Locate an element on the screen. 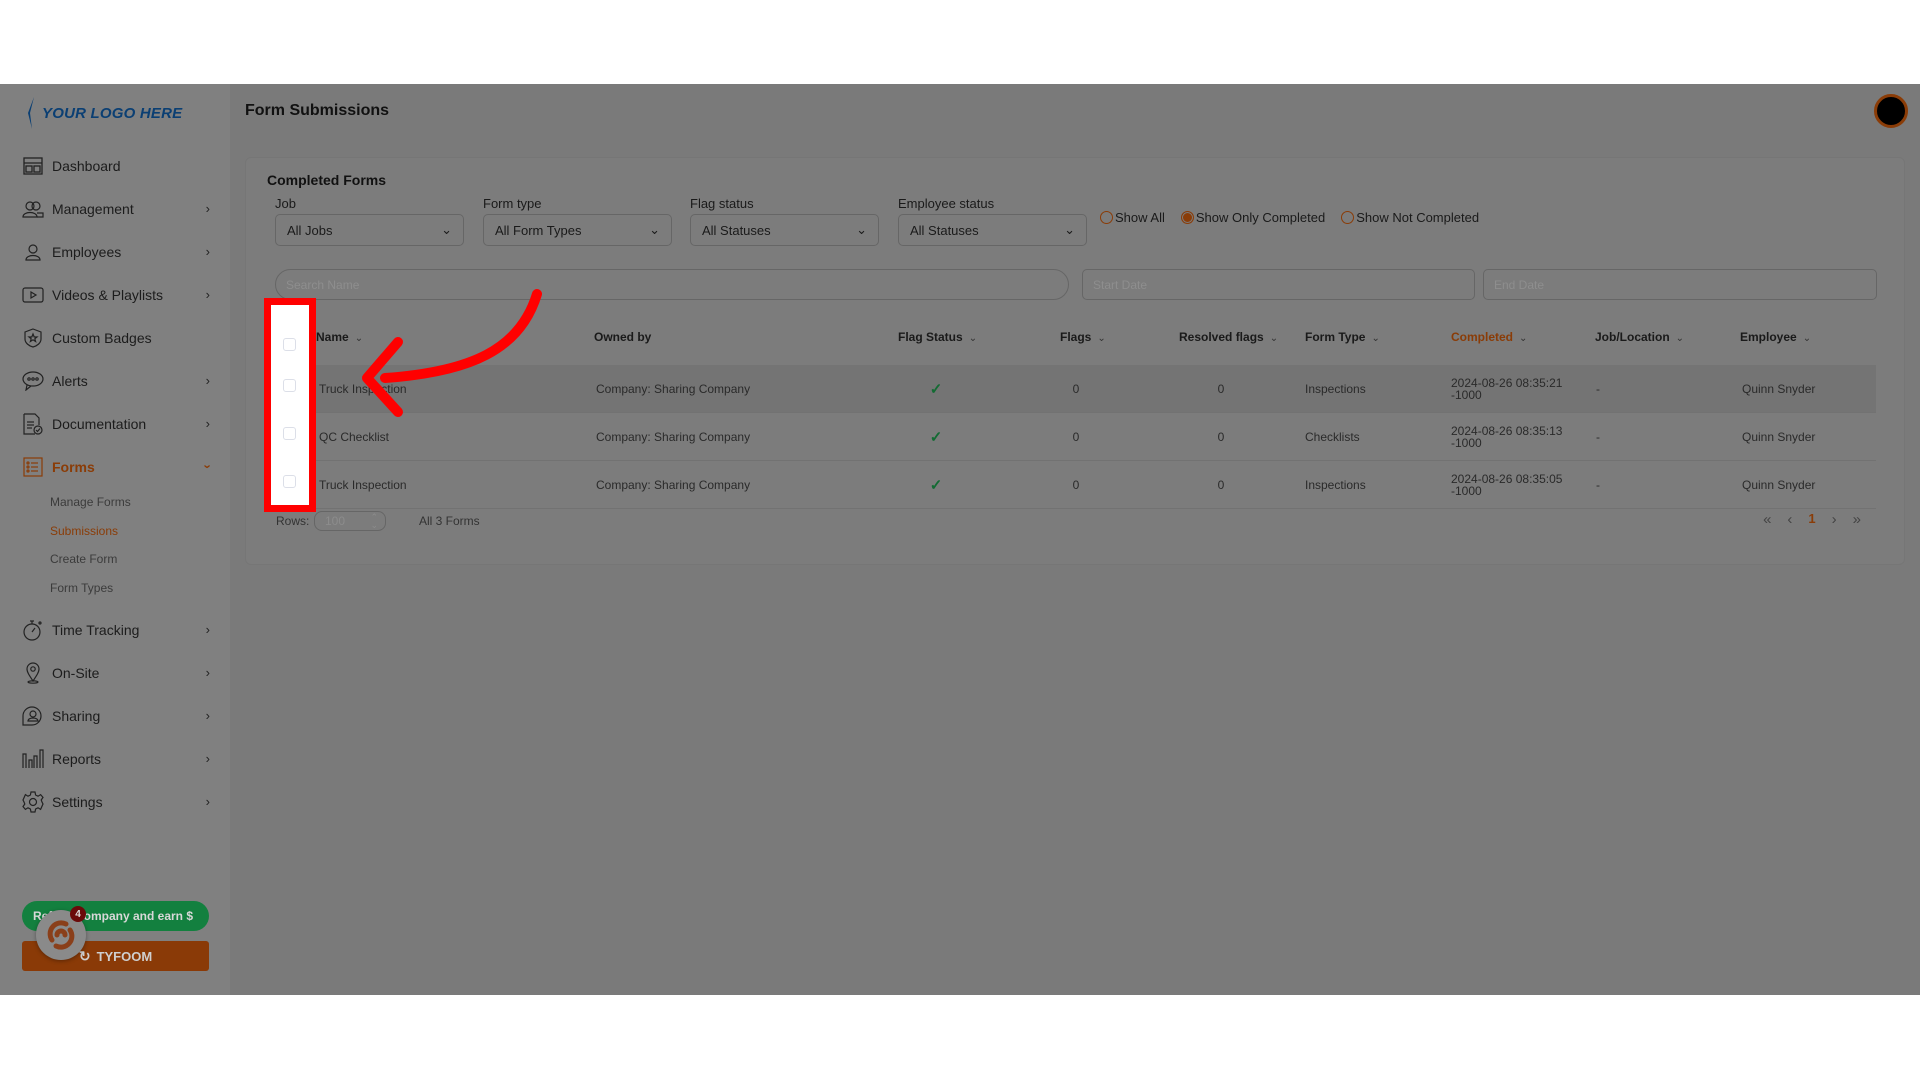  col-owned-by: Owned by is located at coordinates (622, 337).